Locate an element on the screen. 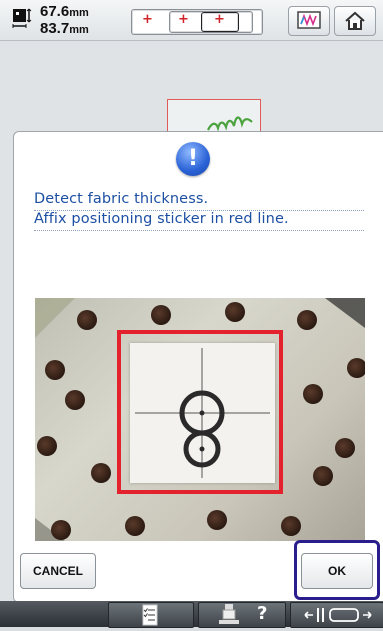 The image size is (383, 631). height-readout: 83.7mm is located at coordinates (64, 29).